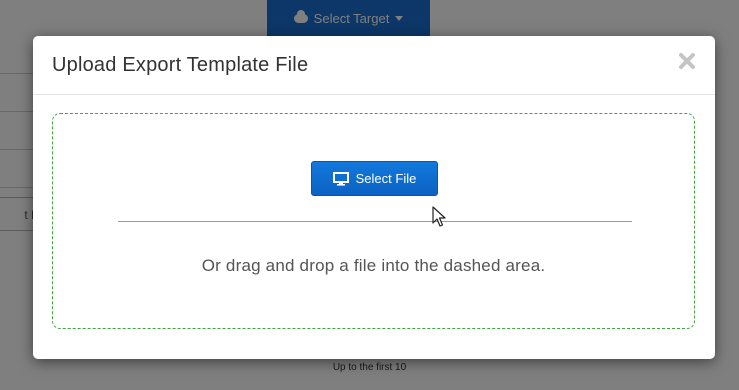  I want to click on modal-title: Upload Export Template File, so click(180, 65).